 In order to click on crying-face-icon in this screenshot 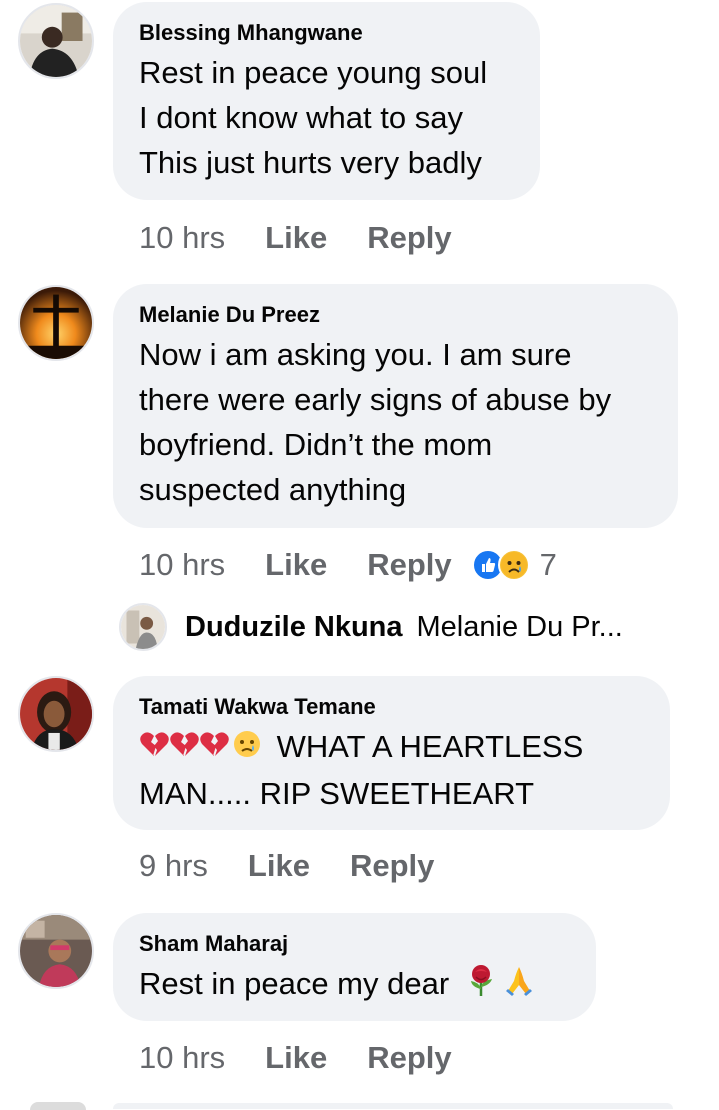, I will do `click(247, 748)`.